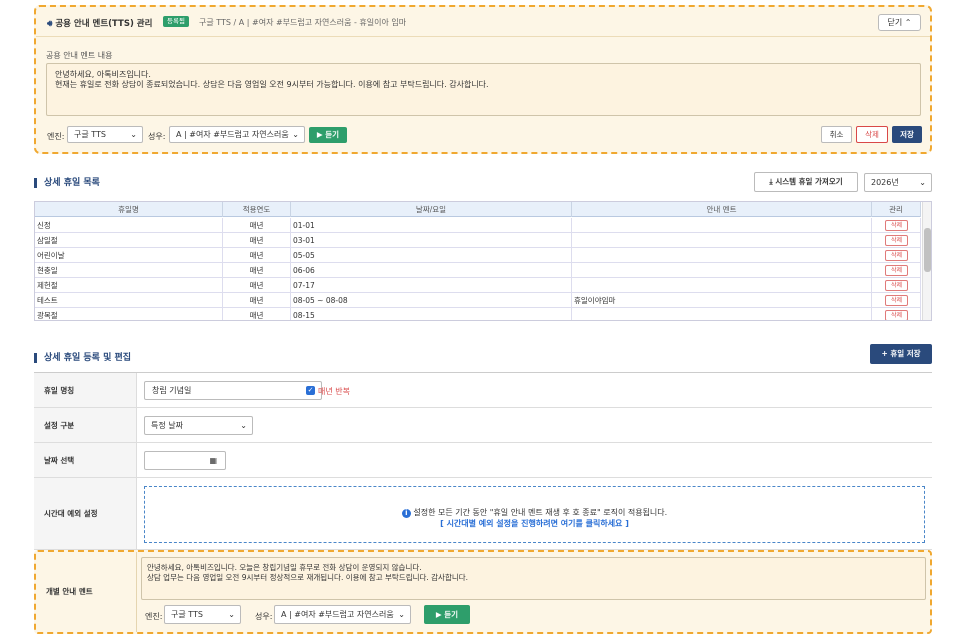 The width and height of the screenshot is (966, 637). I want to click on name-label: 휴일 명칭, so click(85, 390).